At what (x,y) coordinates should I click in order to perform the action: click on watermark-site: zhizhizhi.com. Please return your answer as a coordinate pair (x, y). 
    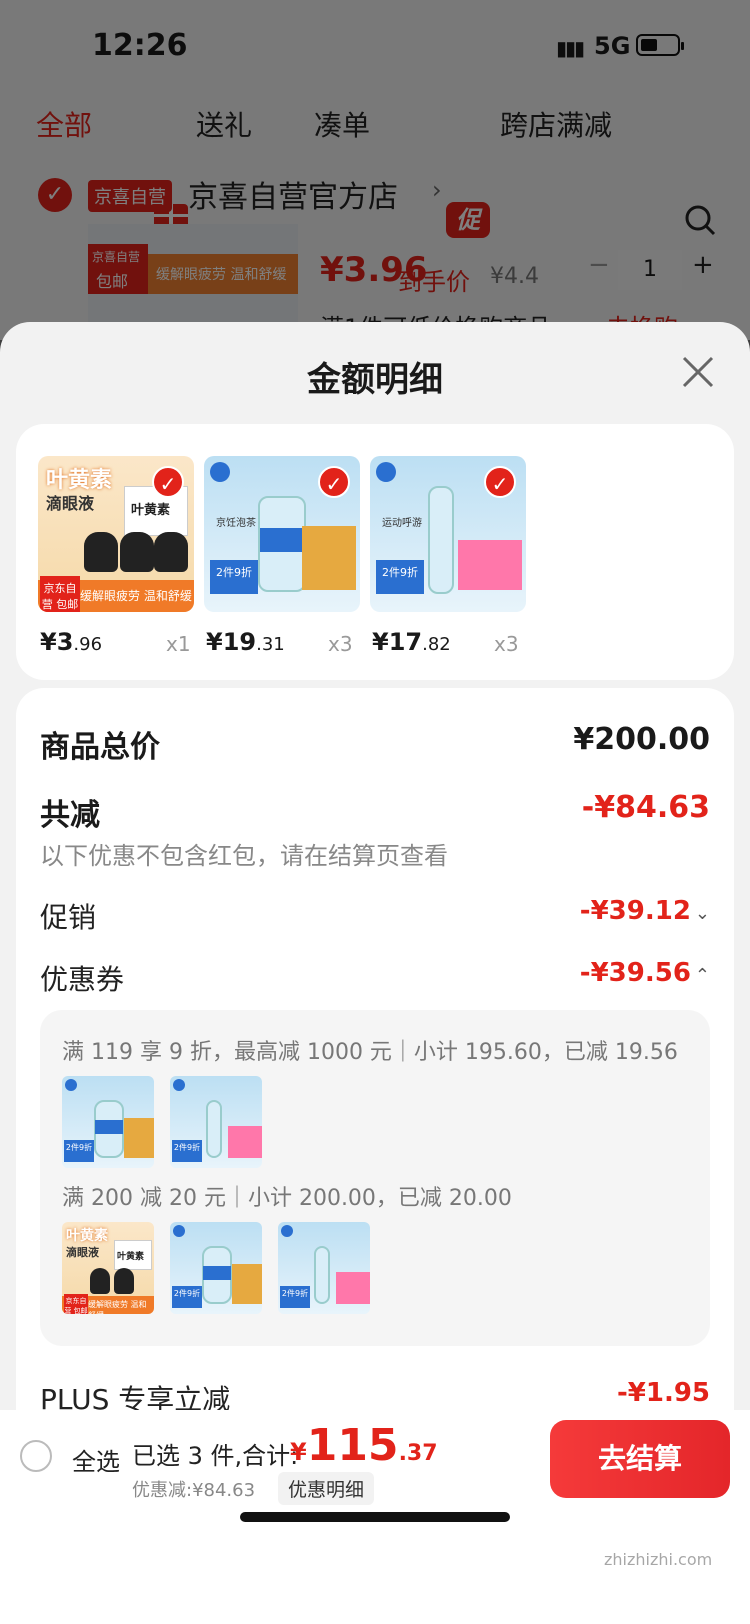
    Looking at the image, I should click on (658, 1559).